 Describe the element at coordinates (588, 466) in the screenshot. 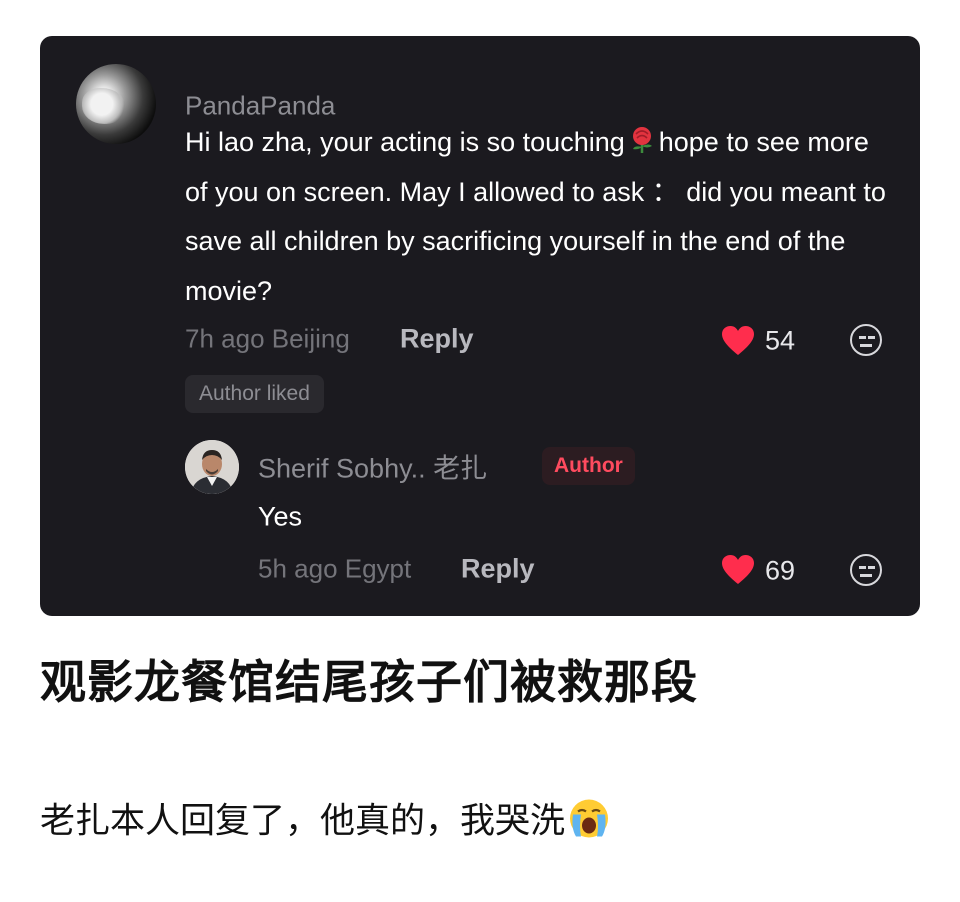

I see `author-badge: Author` at that location.